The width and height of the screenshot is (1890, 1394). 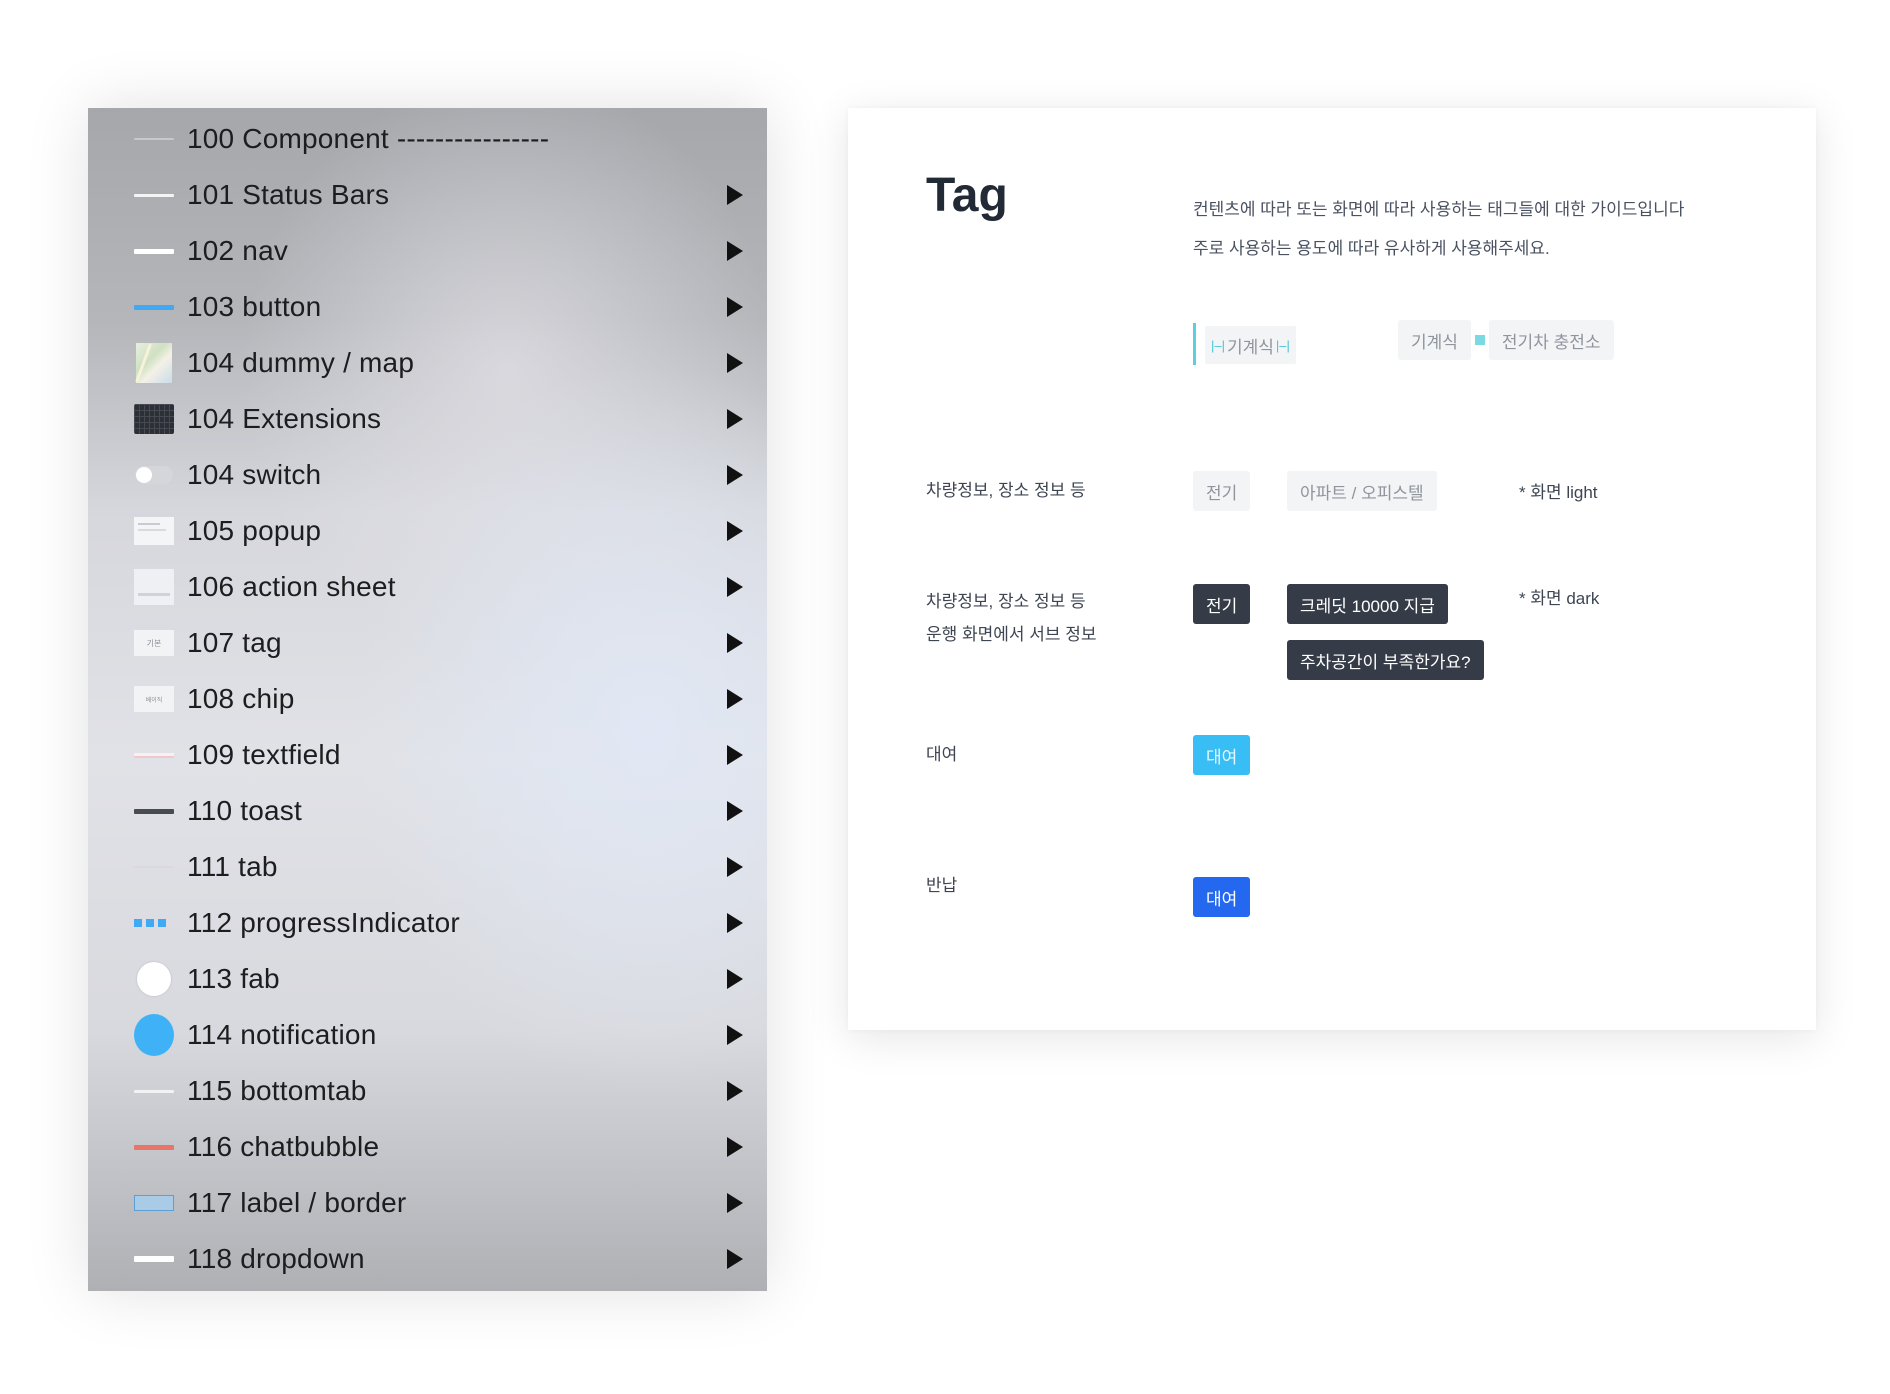 What do you see at coordinates (427, 251) in the screenshot?
I see `menu-item-nav: 102 nav` at bounding box center [427, 251].